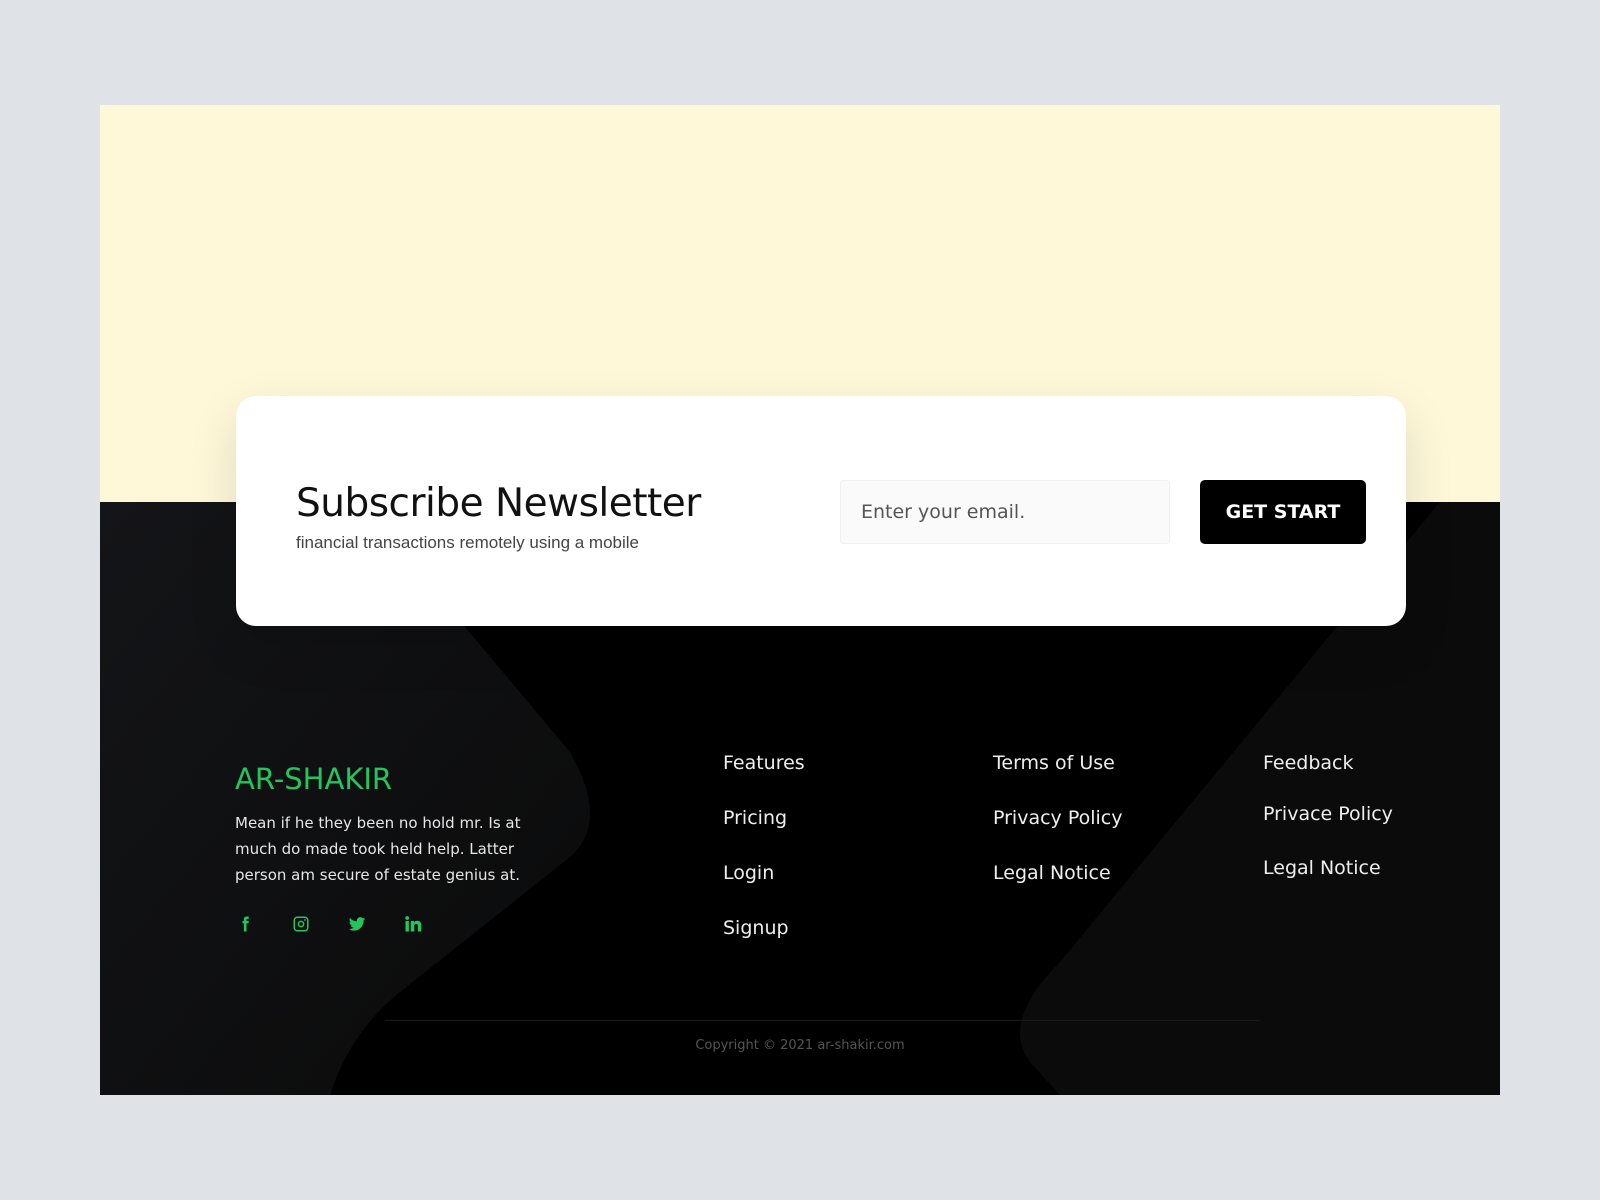 The width and height of the screenshot is (1600, 1200). Describe the element at coordinates (800, 1045) in the screenshot. I see `copyright-text: Copyright © 2021 ar-shakir.com` at that location.